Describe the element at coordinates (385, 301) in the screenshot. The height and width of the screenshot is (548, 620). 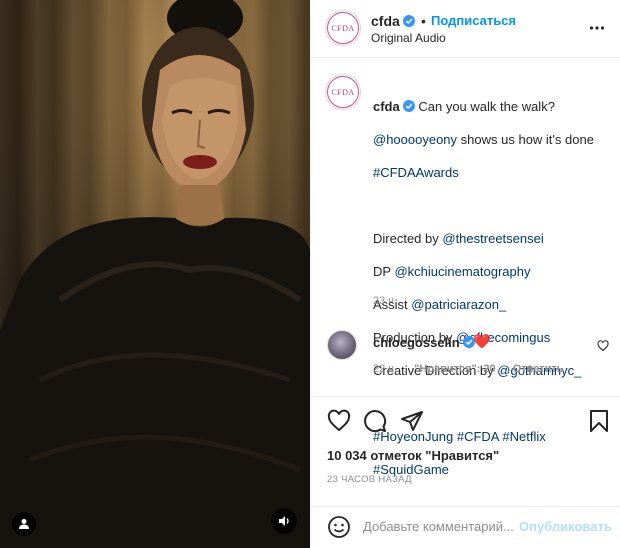
I see `caption-timestamp: 23 ч.` at that location.